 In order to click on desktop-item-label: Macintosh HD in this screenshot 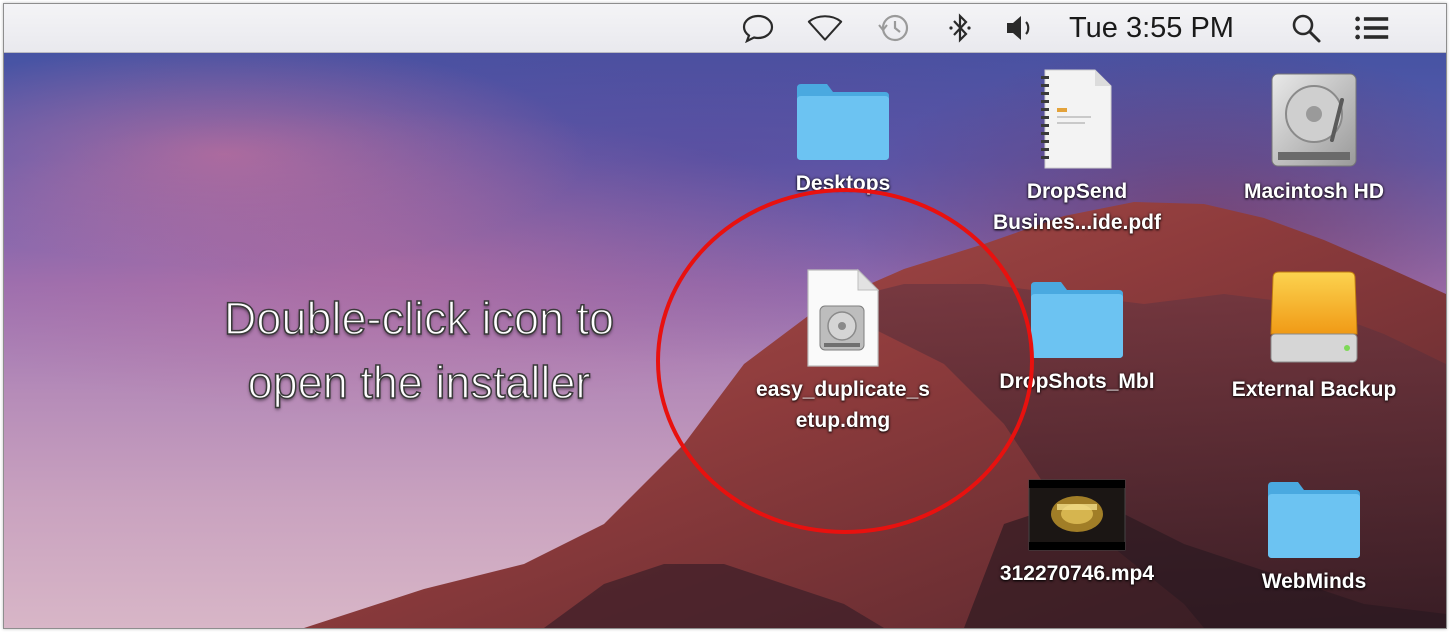, I will do `click(1313, 191)`.